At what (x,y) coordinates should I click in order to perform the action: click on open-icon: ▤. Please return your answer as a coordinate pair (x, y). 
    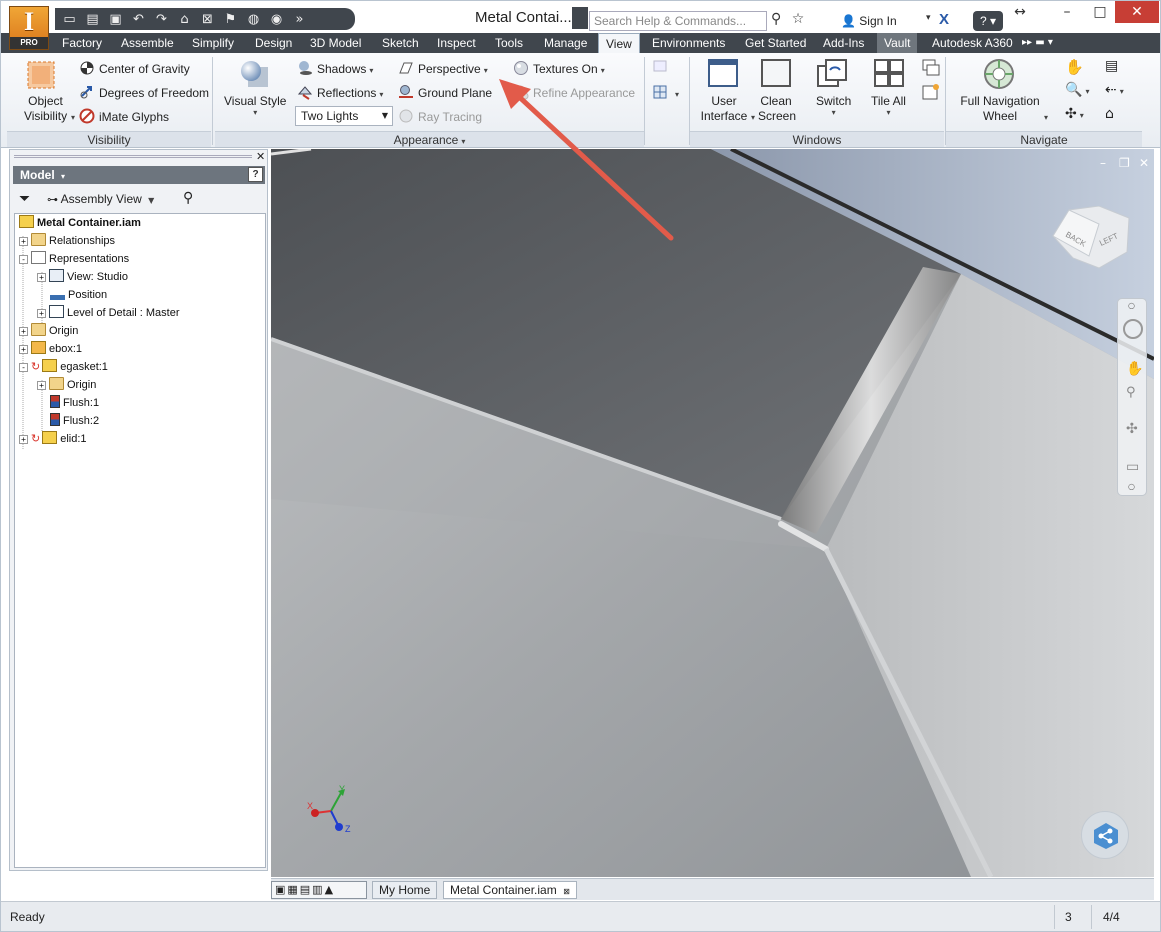
    Looking at the image, I should click on (92, 19).